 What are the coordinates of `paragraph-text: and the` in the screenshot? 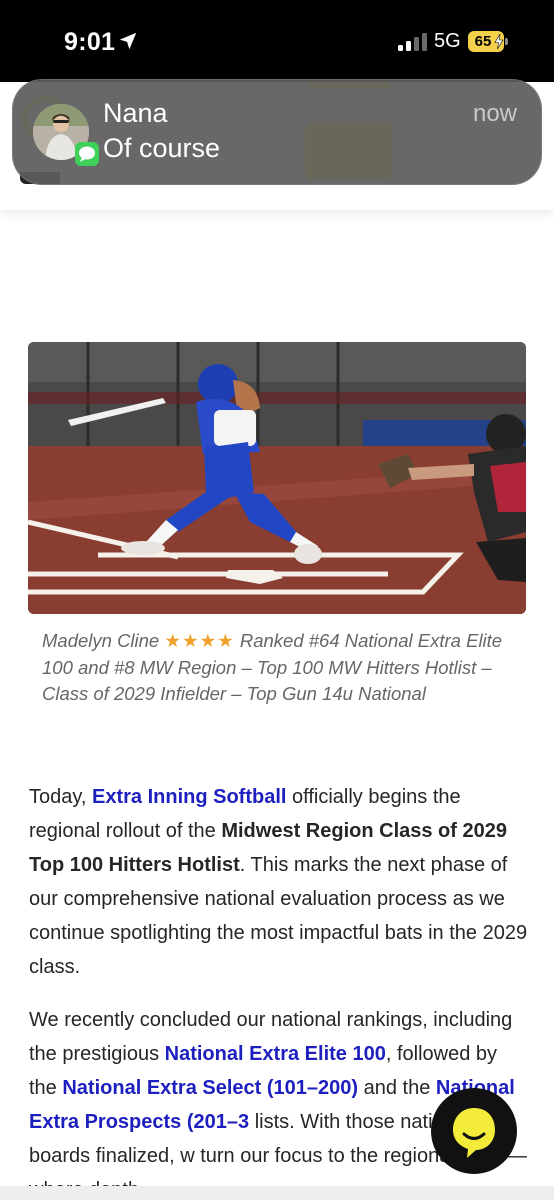 It's located at (397, 1088).